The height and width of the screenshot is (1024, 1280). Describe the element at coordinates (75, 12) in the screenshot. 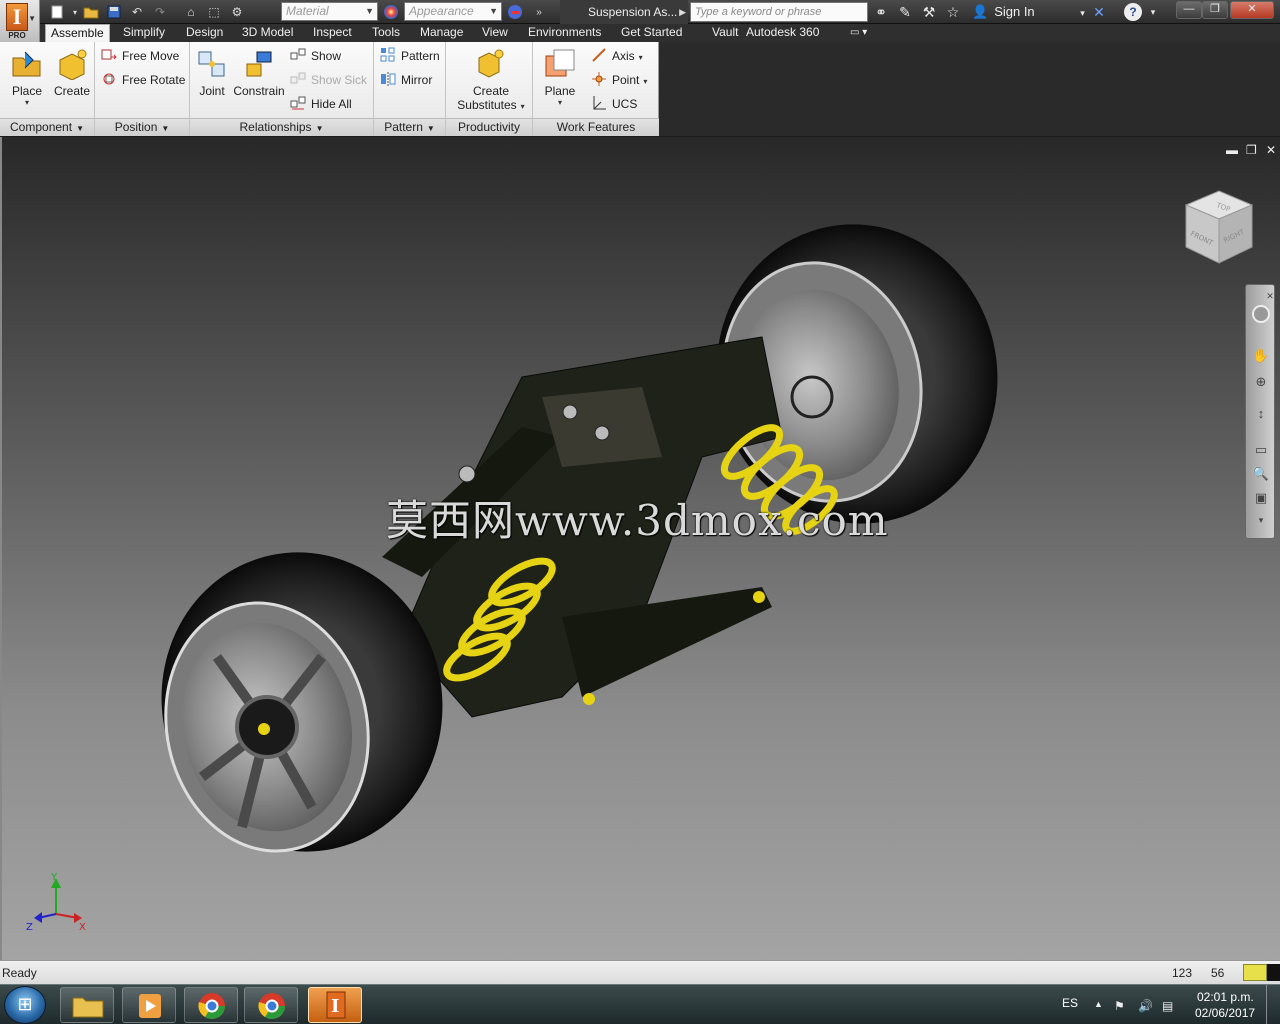

I see `new-dropdown-icon: ▾` at that location.